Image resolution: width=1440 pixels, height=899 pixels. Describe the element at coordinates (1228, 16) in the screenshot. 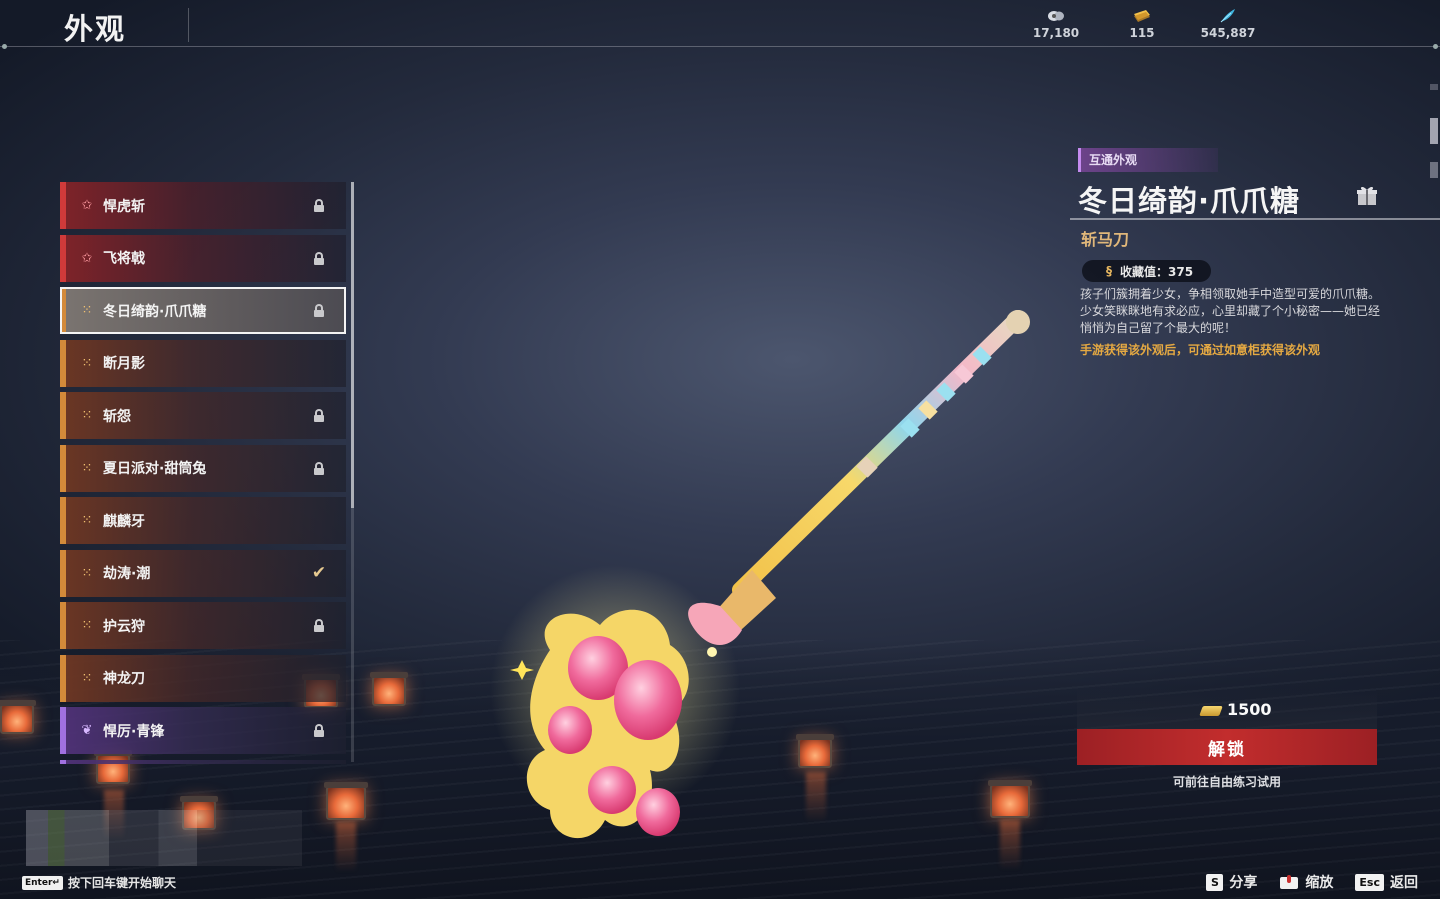

I see `feather-icon` at that location.